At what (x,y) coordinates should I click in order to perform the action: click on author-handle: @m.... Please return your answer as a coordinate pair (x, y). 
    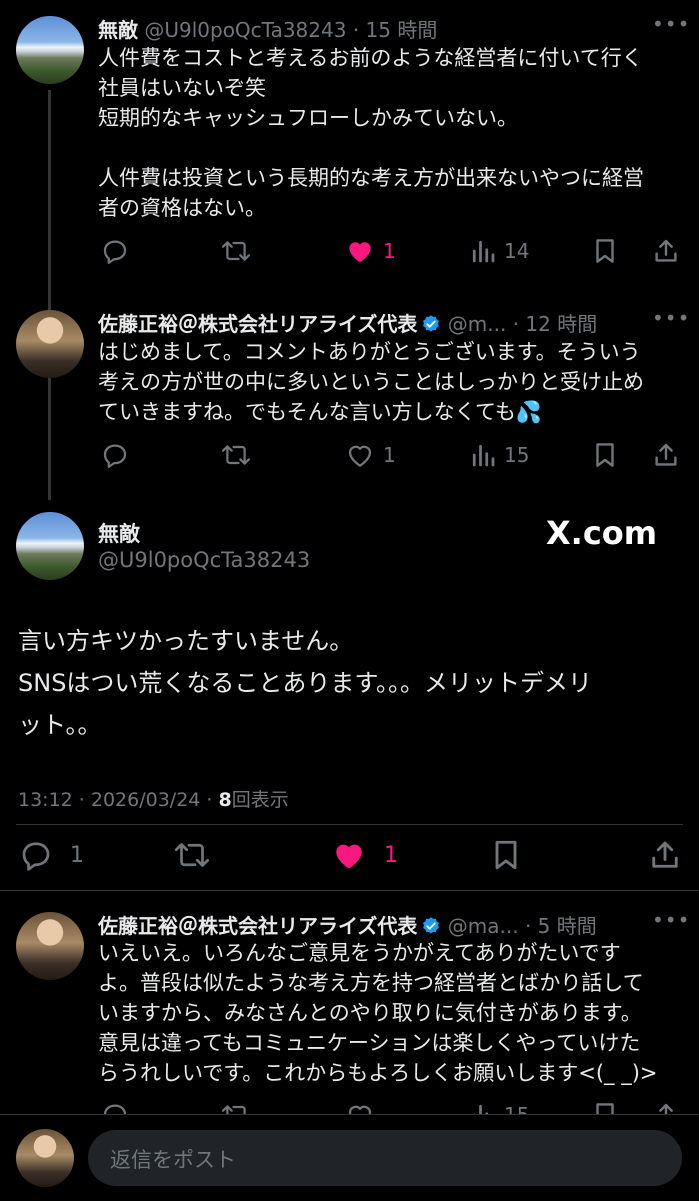
    Looking at the image, I should click on (477, 324).